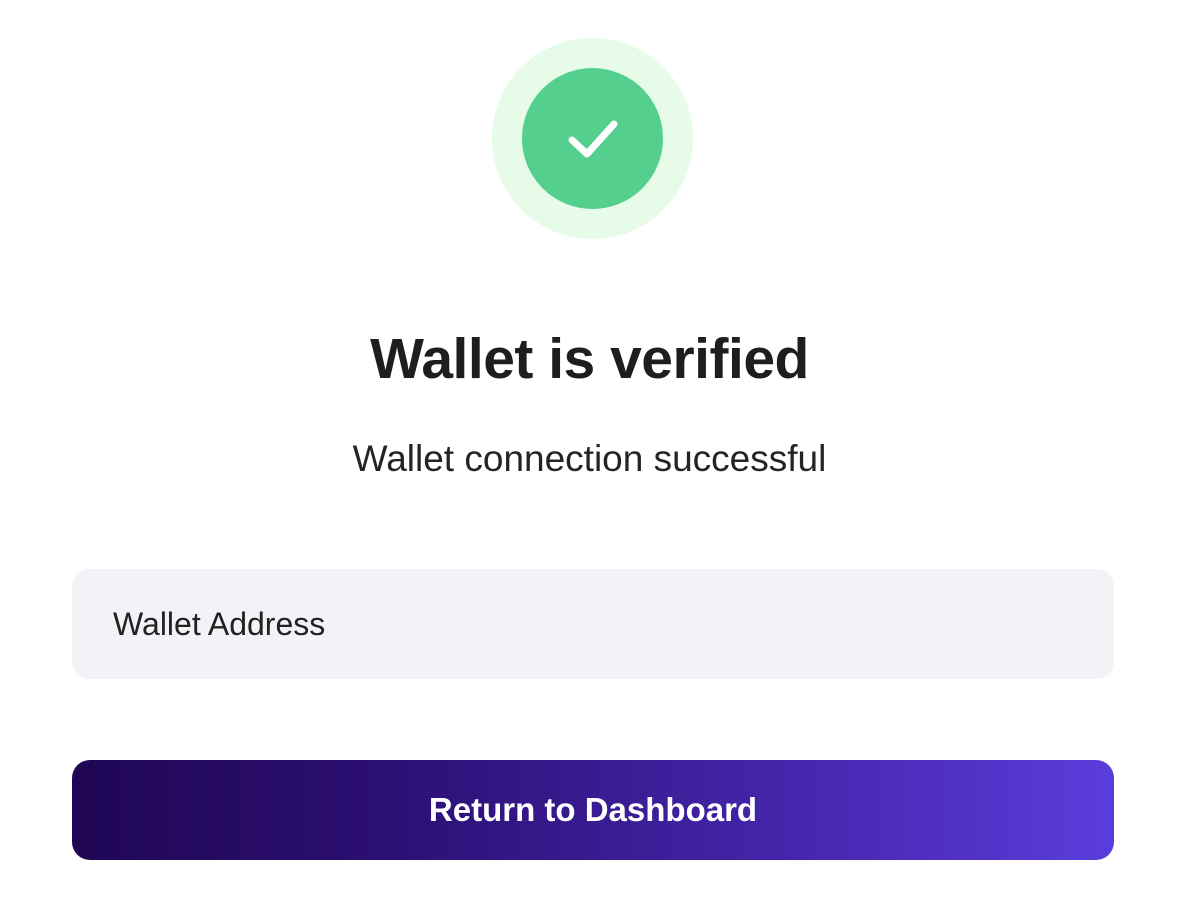 The image size is (1179, 898). I want to click on return-to-dashboard-button: Return to Dashboard, so click(593, 810).